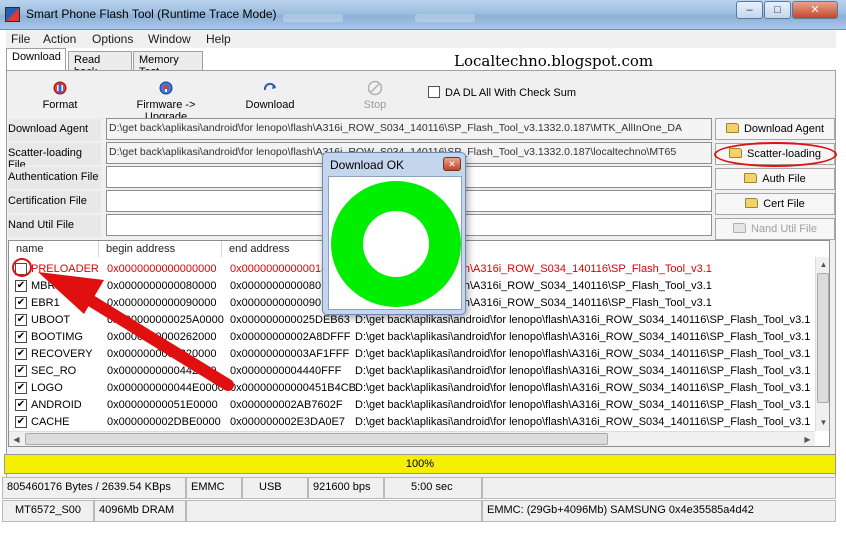  What do you see at coordinates (784, 179) in the screenshot?
I see `auth-file-button-label: Auth File` at bounding box center [784, 179].